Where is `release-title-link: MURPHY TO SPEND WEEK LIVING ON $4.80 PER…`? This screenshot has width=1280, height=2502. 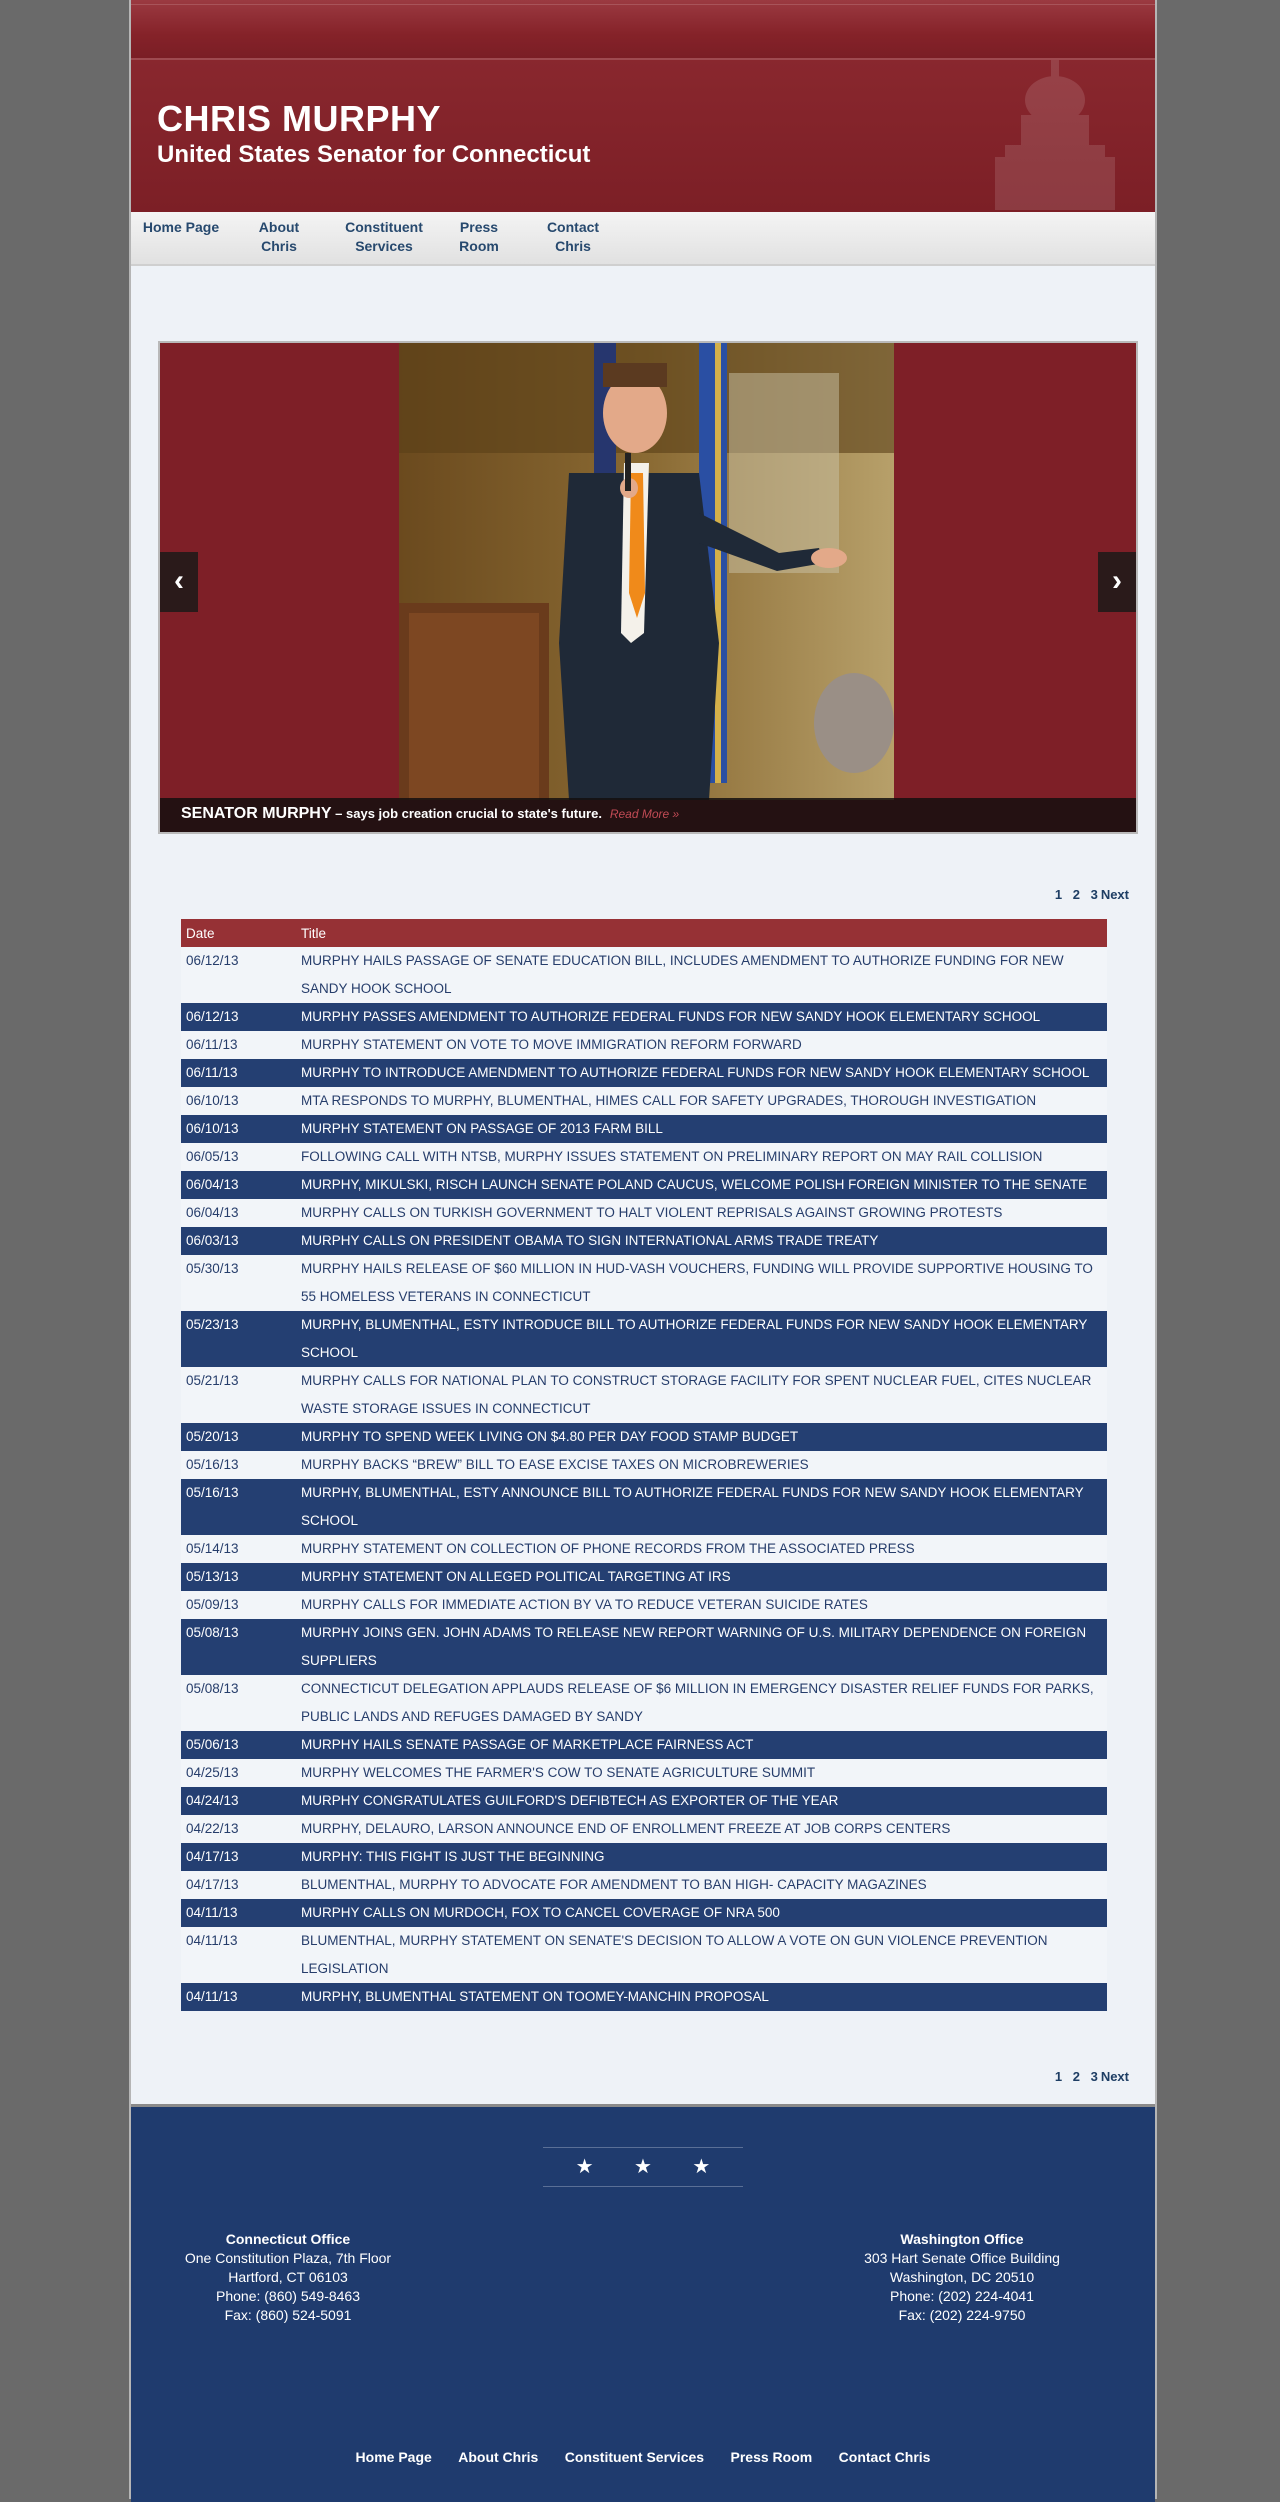 release-title-link: MURPHY TO SPEND WEEK LIVING ON $4.80 PER… is located at coordinates (701, 1437).